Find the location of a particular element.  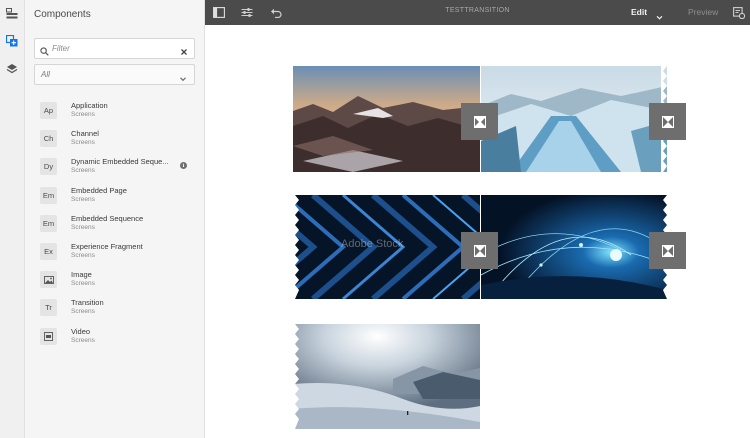

list-item: Ap Application Screens is located at coordinates (115, 111).